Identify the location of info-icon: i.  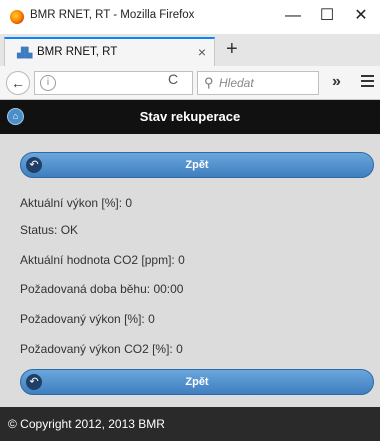
(48, 83).